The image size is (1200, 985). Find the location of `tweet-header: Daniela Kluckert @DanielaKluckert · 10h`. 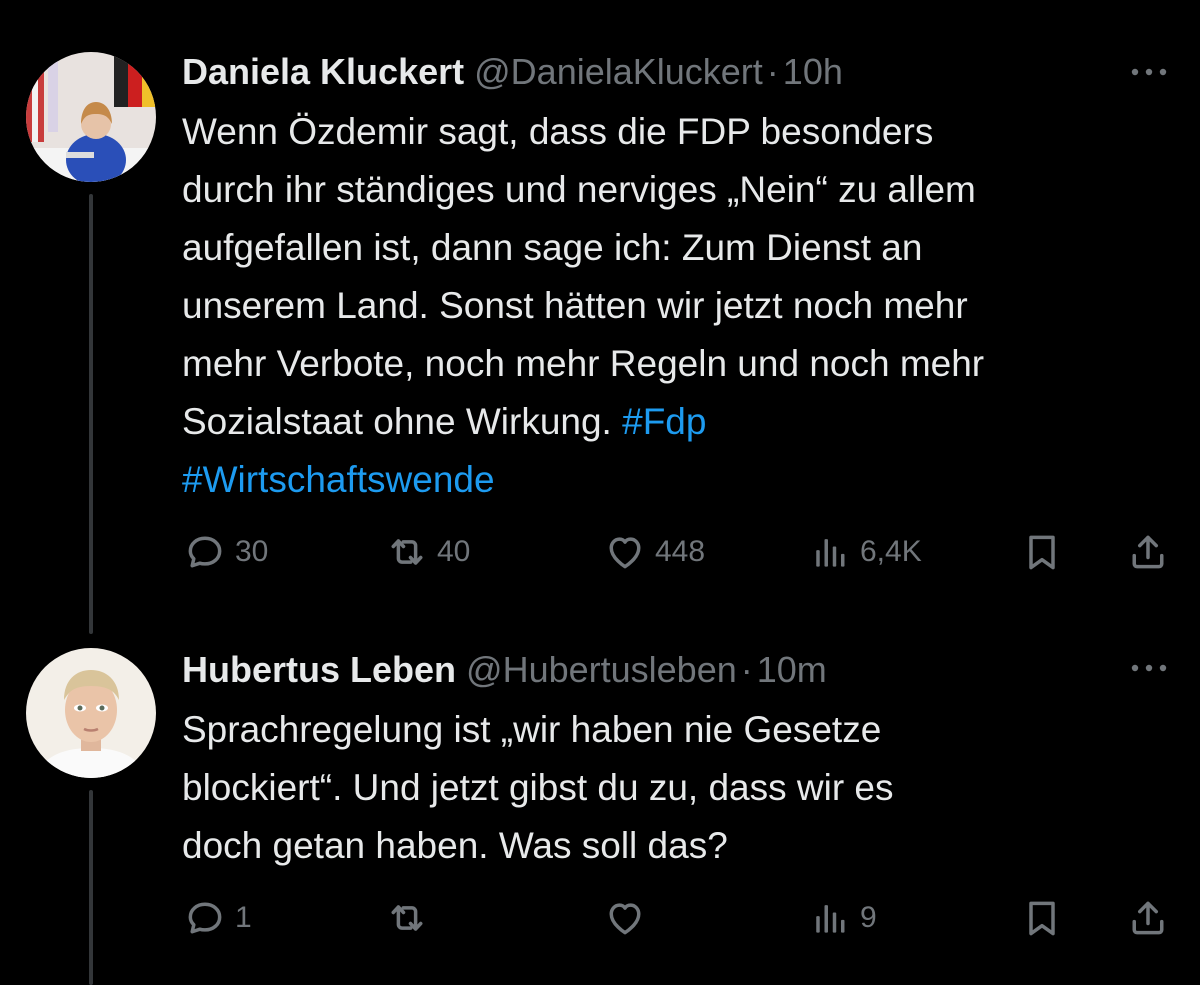

tweet-header: Daniela Kluckert @DanielaKluckert · 10h is located at coordinates (512, 72).